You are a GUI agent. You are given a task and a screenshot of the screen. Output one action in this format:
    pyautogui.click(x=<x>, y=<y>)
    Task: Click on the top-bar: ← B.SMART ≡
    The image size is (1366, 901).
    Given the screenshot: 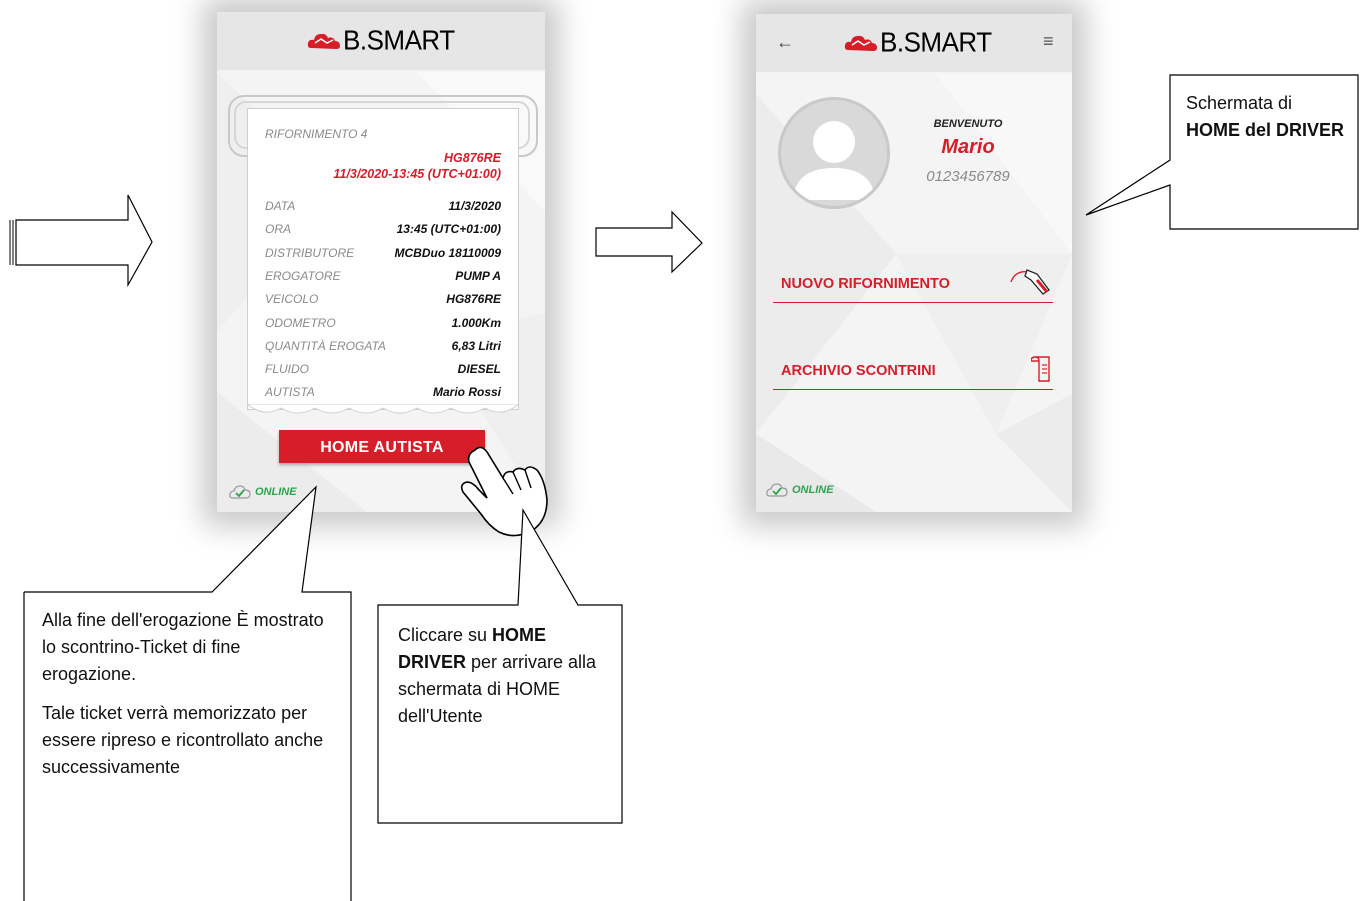 What is the action you would take?
    pyautogui.click(x=914, y=43)
    